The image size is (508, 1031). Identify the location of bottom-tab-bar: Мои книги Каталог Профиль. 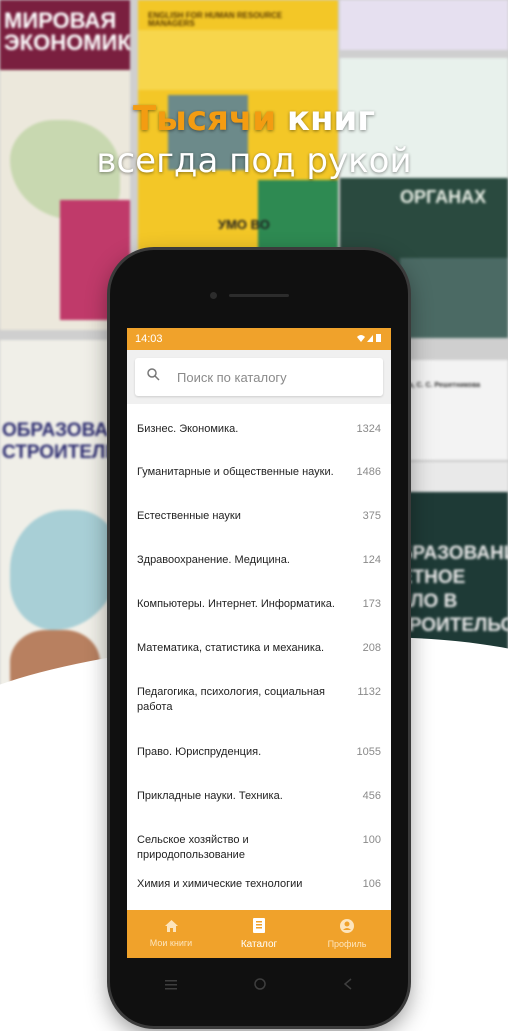
(259, 934).